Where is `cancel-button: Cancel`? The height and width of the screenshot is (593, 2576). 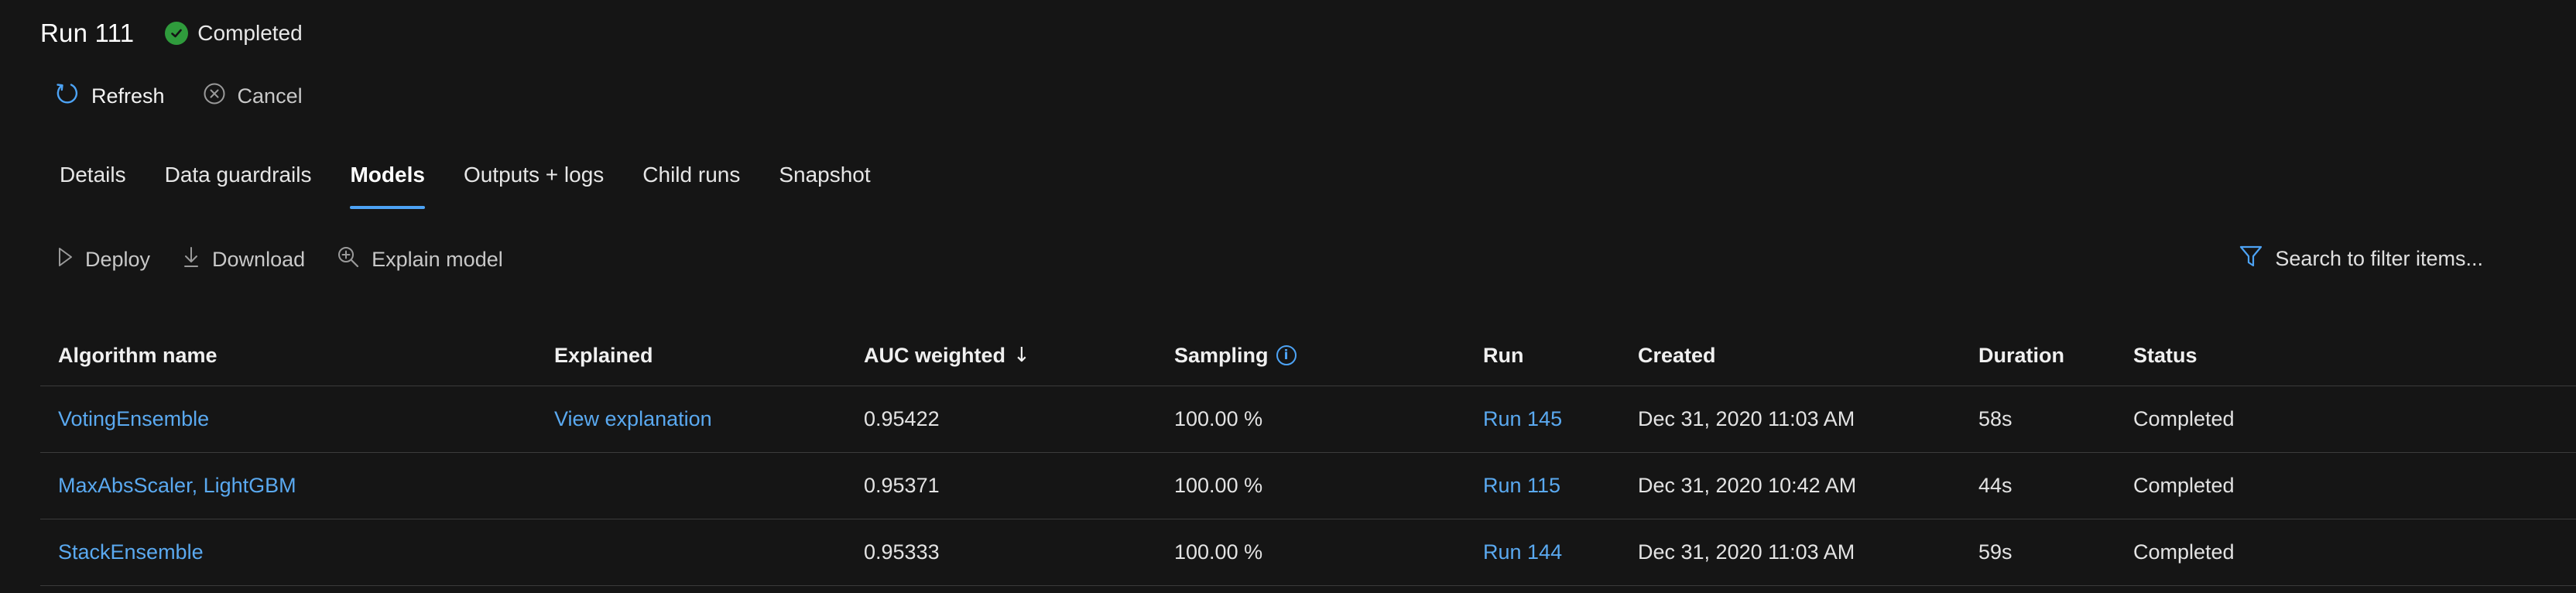 cancel-button: Cancel is located at coordinates (252, 96).